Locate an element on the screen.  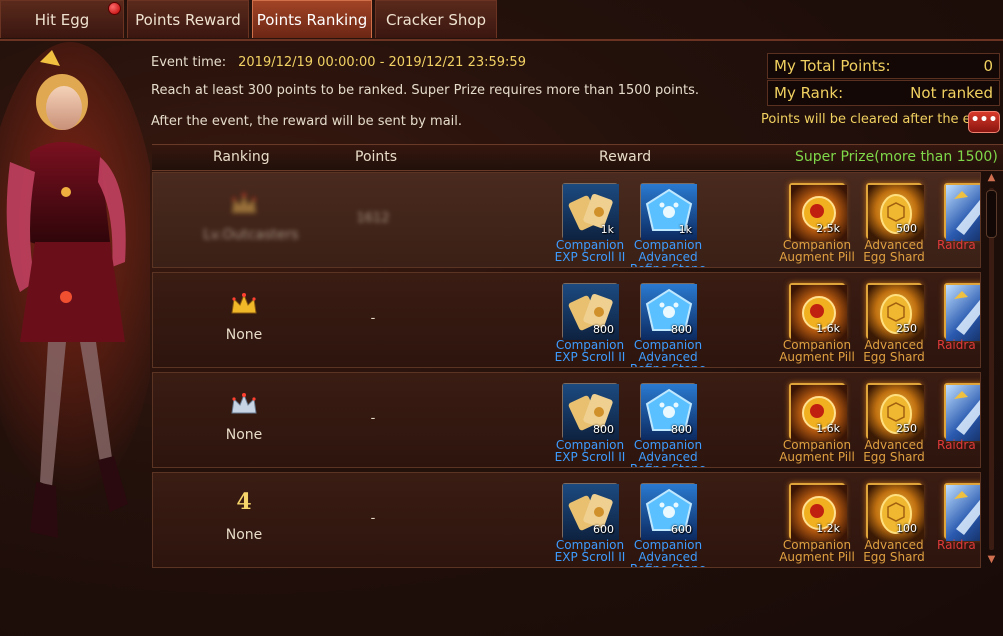
item-quantity: 1.2k is located at coordinates (828, 528).